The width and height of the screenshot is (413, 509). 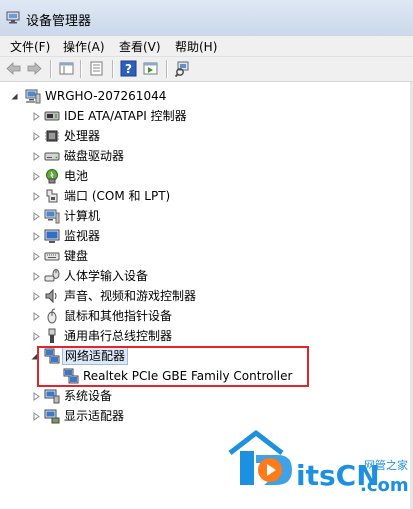 What do you see at coordinates (130, 296) in the screenshot?
I see `tree-item-label: 声音、视频和游戏控制器` at bounding box center [130, 296].